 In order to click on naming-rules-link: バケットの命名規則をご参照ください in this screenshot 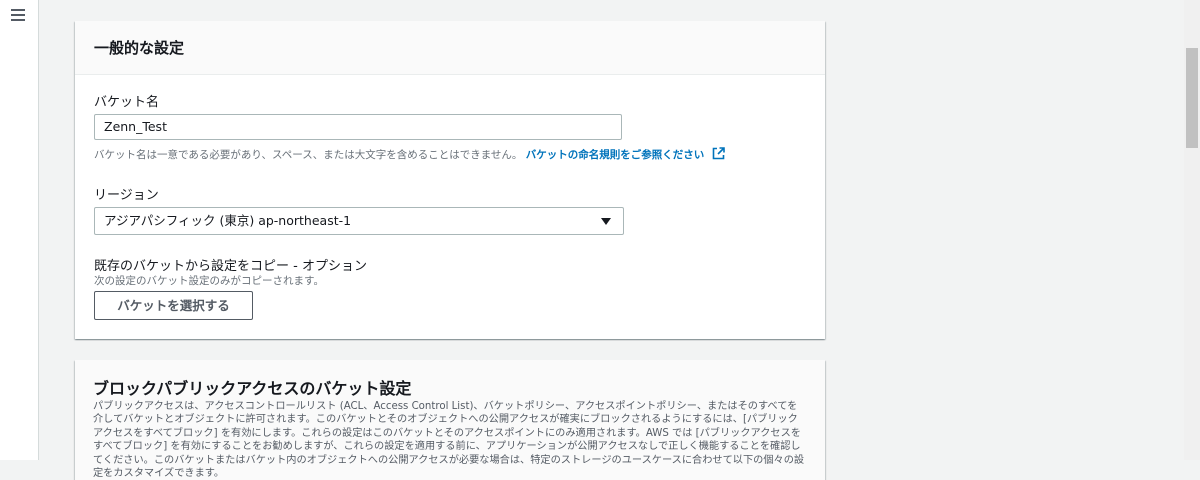, I will do `click(625, 154)`.